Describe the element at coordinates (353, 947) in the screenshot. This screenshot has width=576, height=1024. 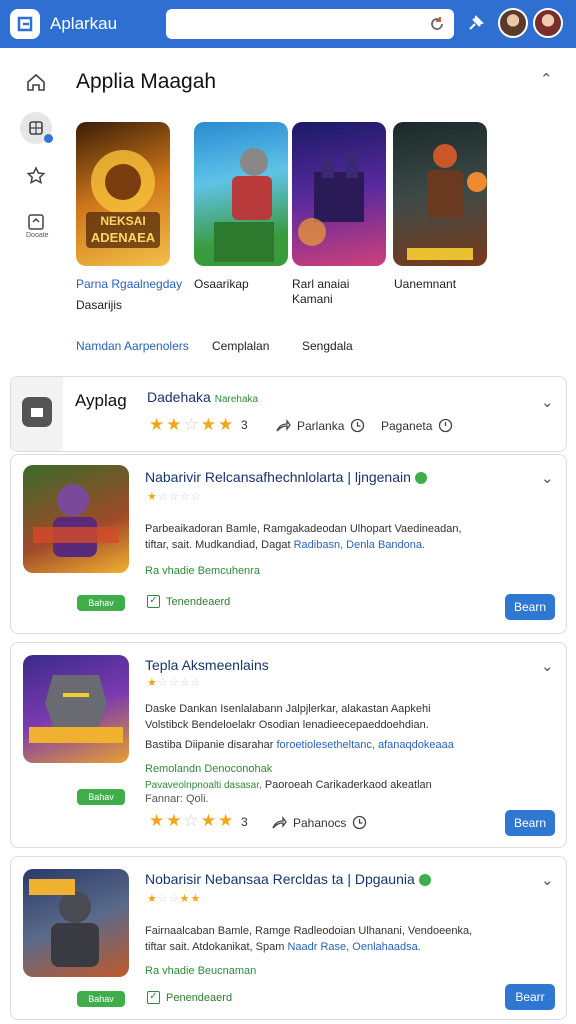
I see `desc-link: Naadr Rase, Oenlahaadsa.` at that location.